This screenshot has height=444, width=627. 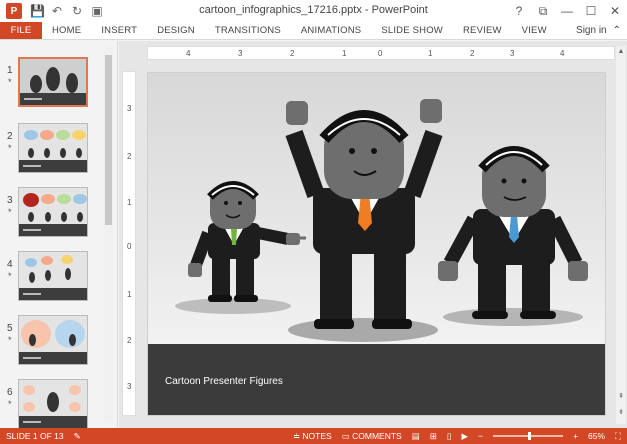 I want to click on thumbnail-slide-5: 5 *, so click(x=50, y=339).